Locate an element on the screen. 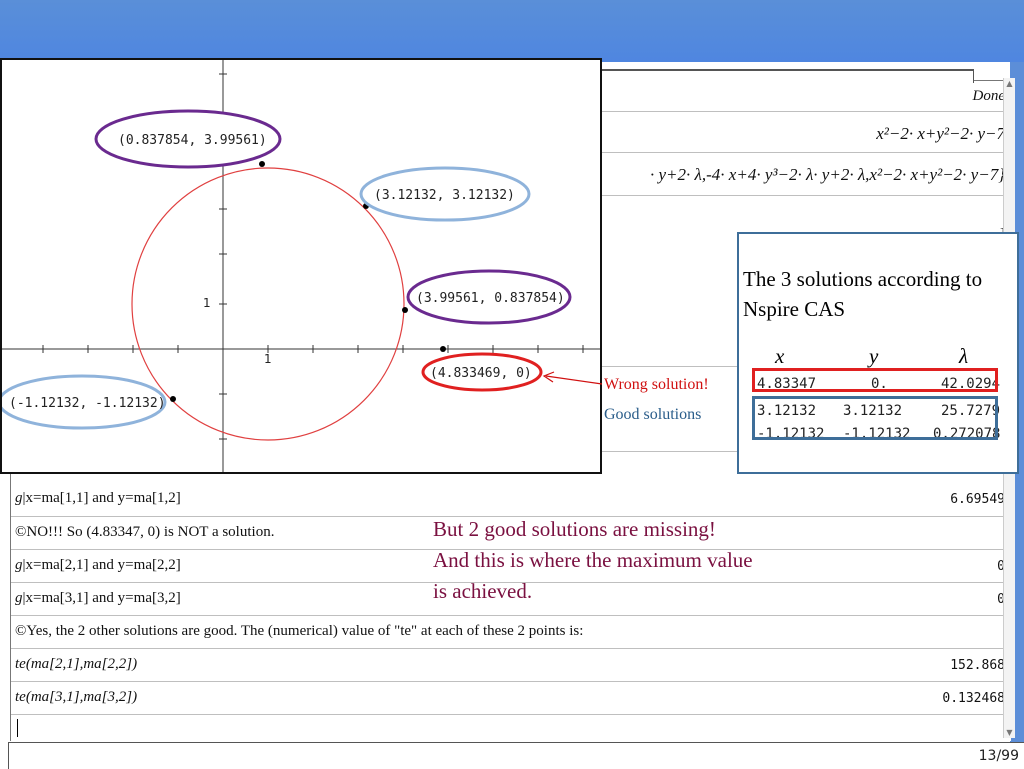 The image size is (1024, 769). row-input: te(ma[2,1],ma[2,2]) is located at coordinates (76, 664).